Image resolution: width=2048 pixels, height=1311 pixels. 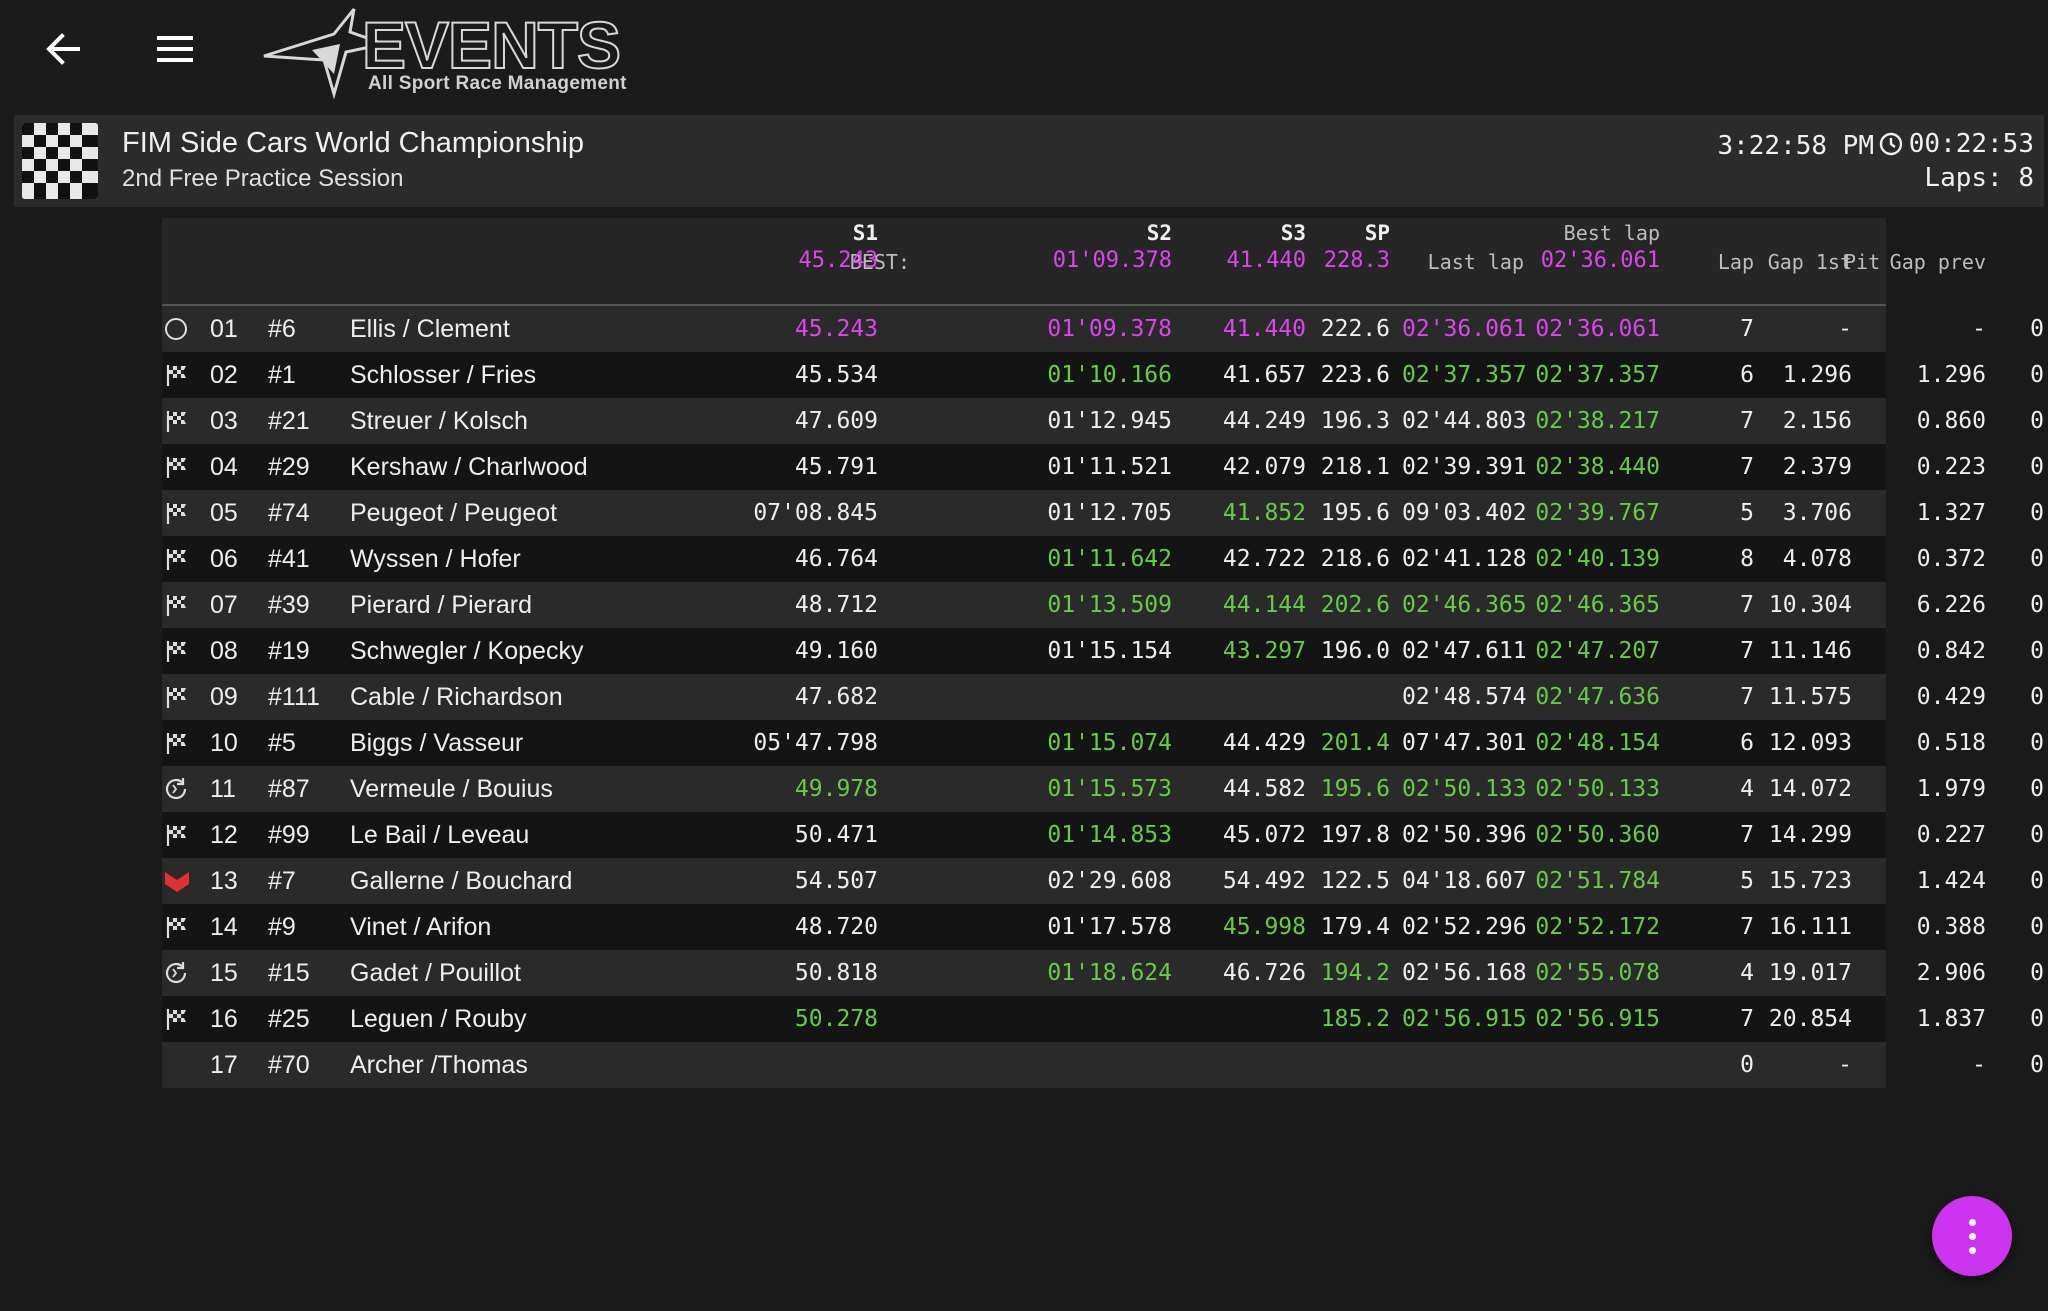 I want to click on cell-gap1: -, so click(x=1845, y=329).